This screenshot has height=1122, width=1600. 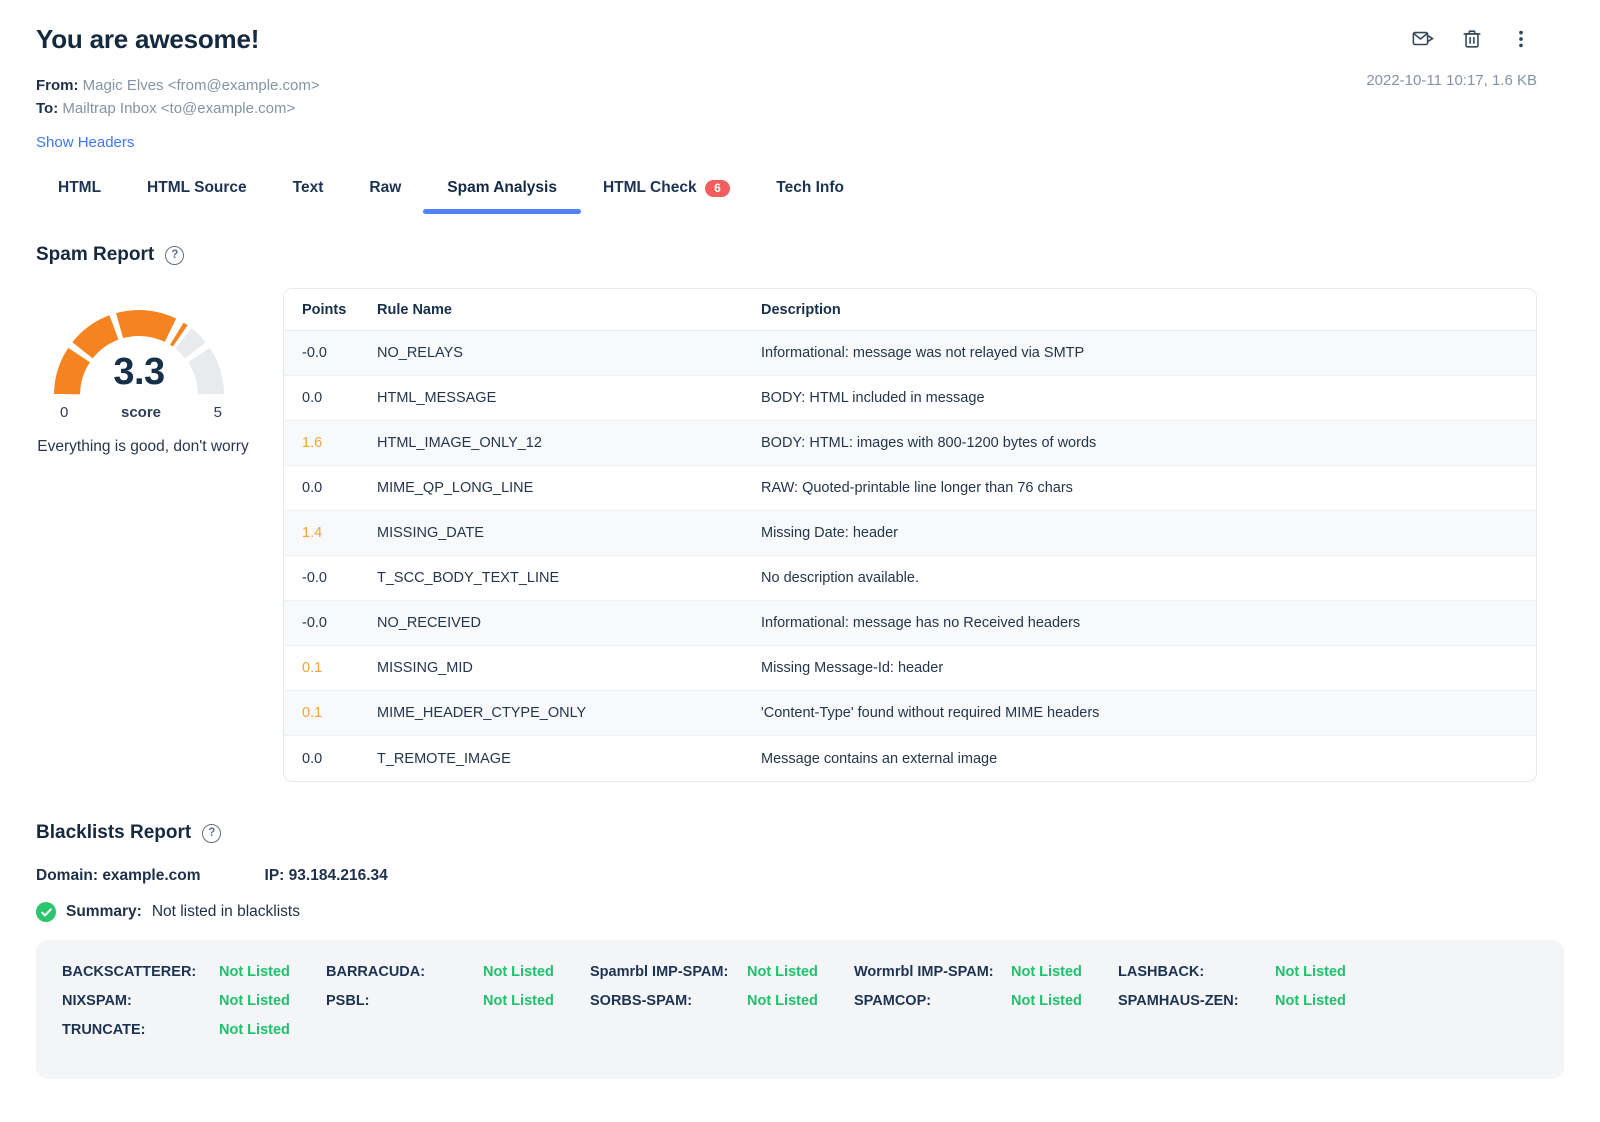 What do you see at coordinates (502, 187) in the screenshot?
I see `tab-label: Spam Analysis` at bounding box center [502, 187].